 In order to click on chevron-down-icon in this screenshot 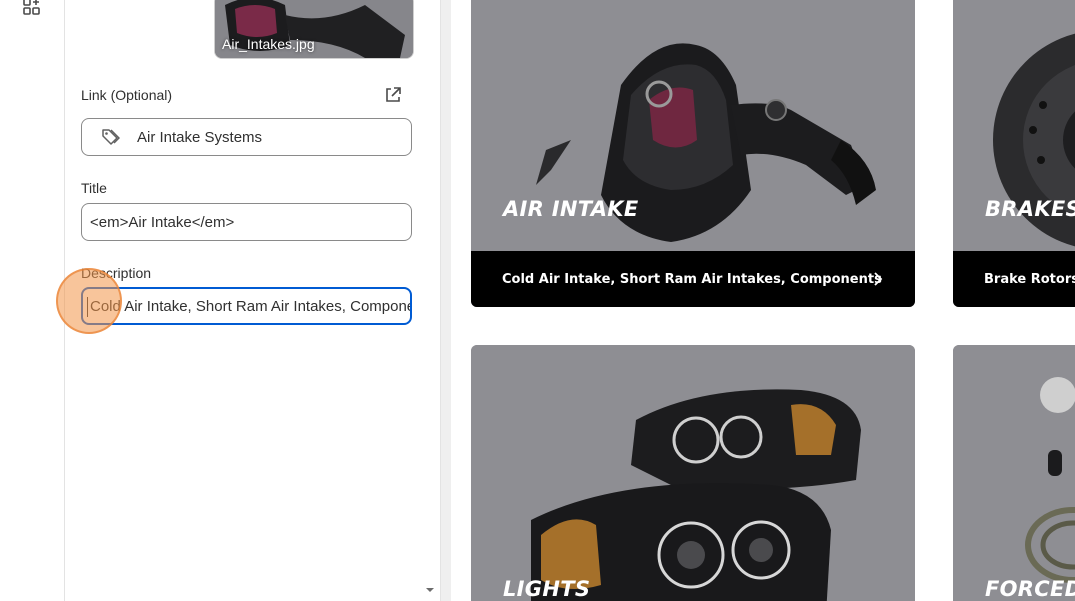, I will do `click(430, 590)`.